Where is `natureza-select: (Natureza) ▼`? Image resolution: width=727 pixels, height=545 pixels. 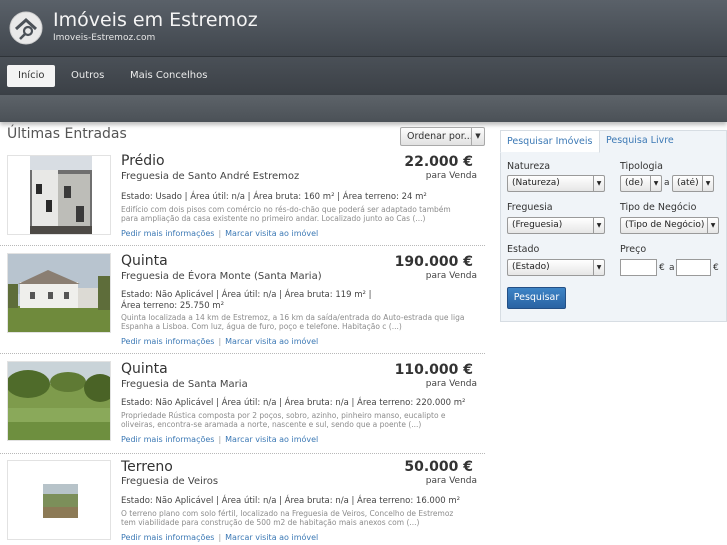 natureza-select: (Natureza) ▼ is located at coordinates (556, 183).